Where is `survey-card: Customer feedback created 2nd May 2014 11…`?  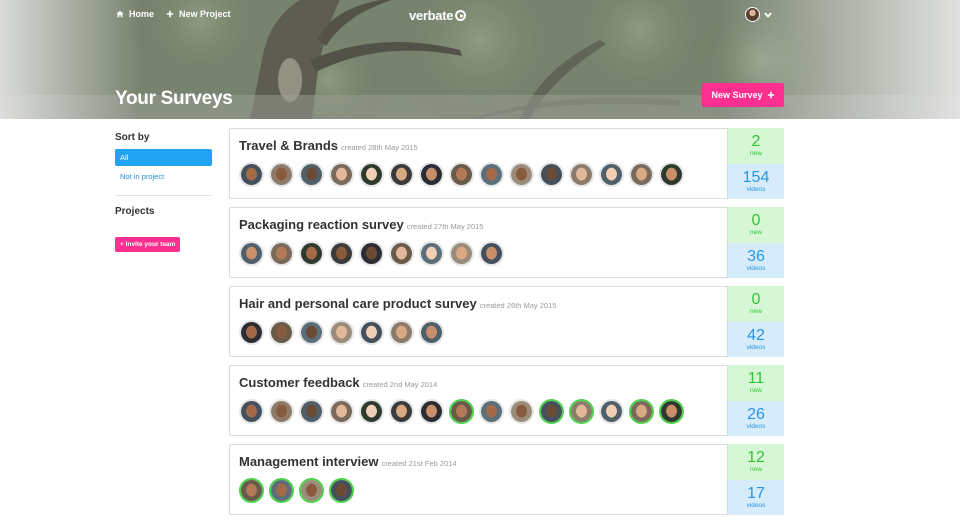
survey-card: Customer feedback created 2nd May 2014 11… is located at coordinates (506, 400).